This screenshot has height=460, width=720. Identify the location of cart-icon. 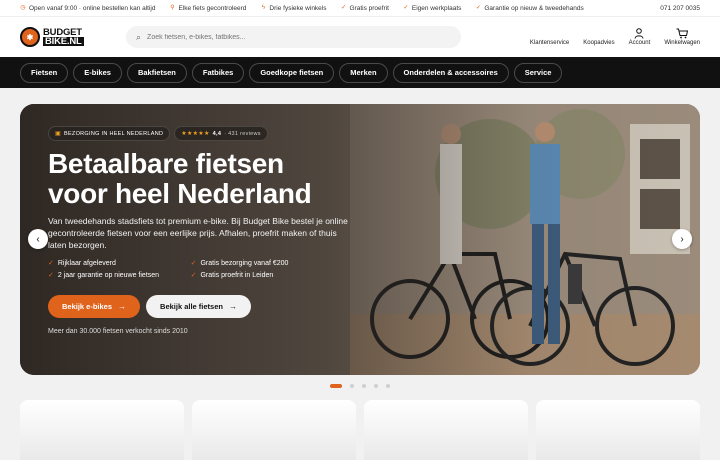
(682, 34).